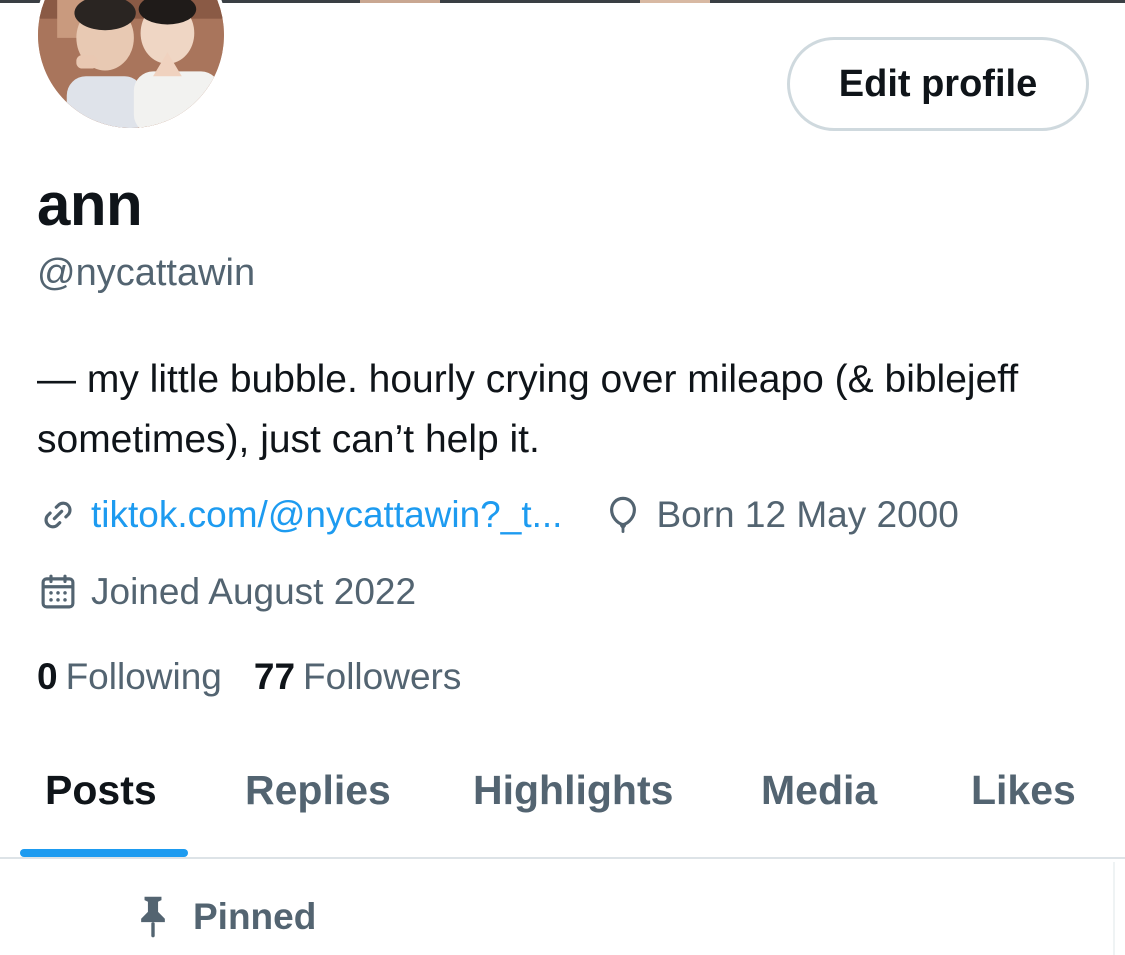  What do you see at coordinates (47, 676) in the screenshot?
I see `following-count: 0` at bounding box center [47, 676].